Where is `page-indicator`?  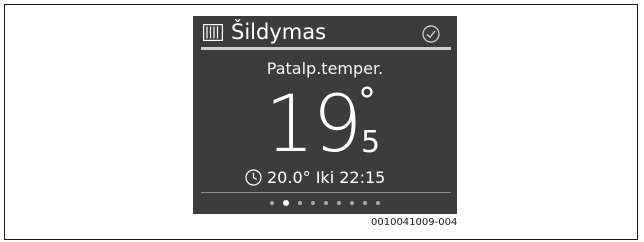
page-indicator is located at coordinates (325, 203).